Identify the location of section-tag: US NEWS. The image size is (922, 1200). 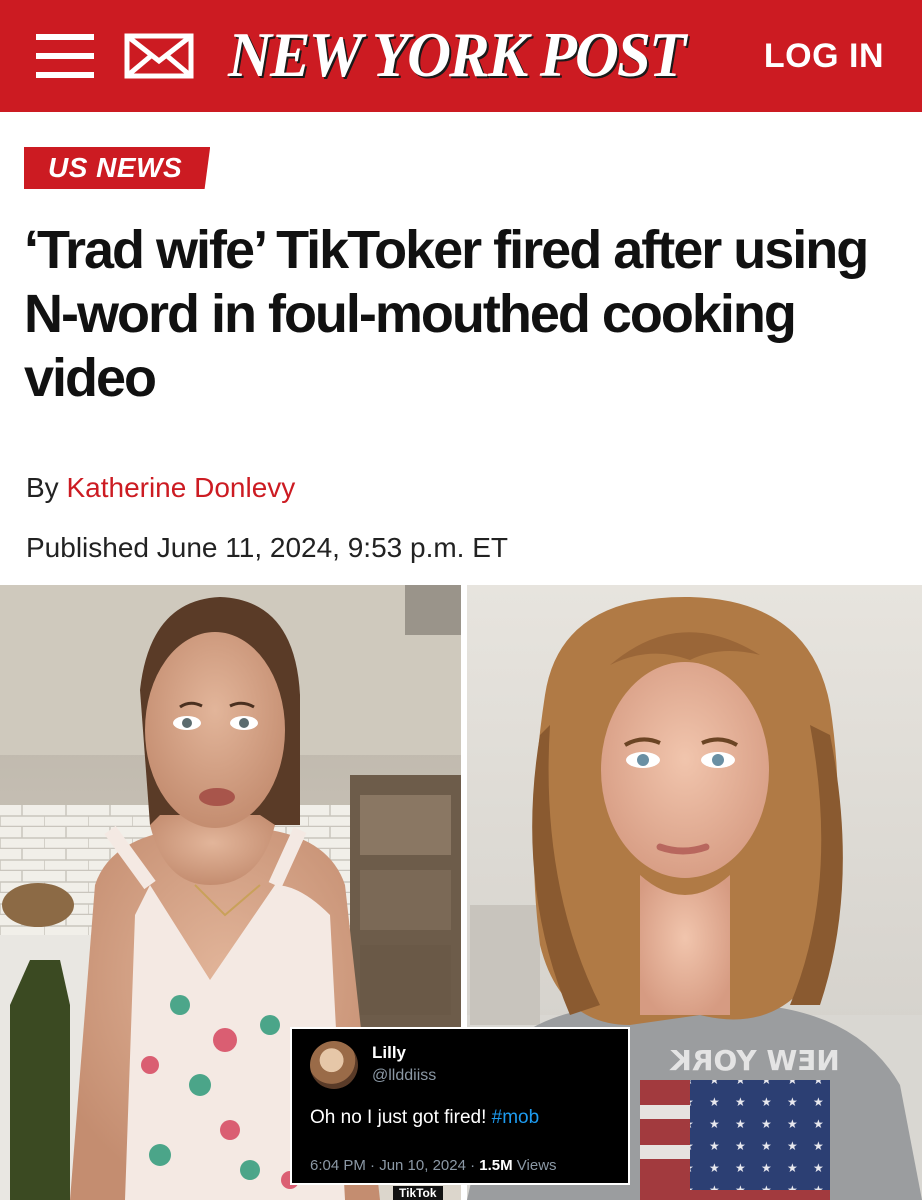
(117, 168).